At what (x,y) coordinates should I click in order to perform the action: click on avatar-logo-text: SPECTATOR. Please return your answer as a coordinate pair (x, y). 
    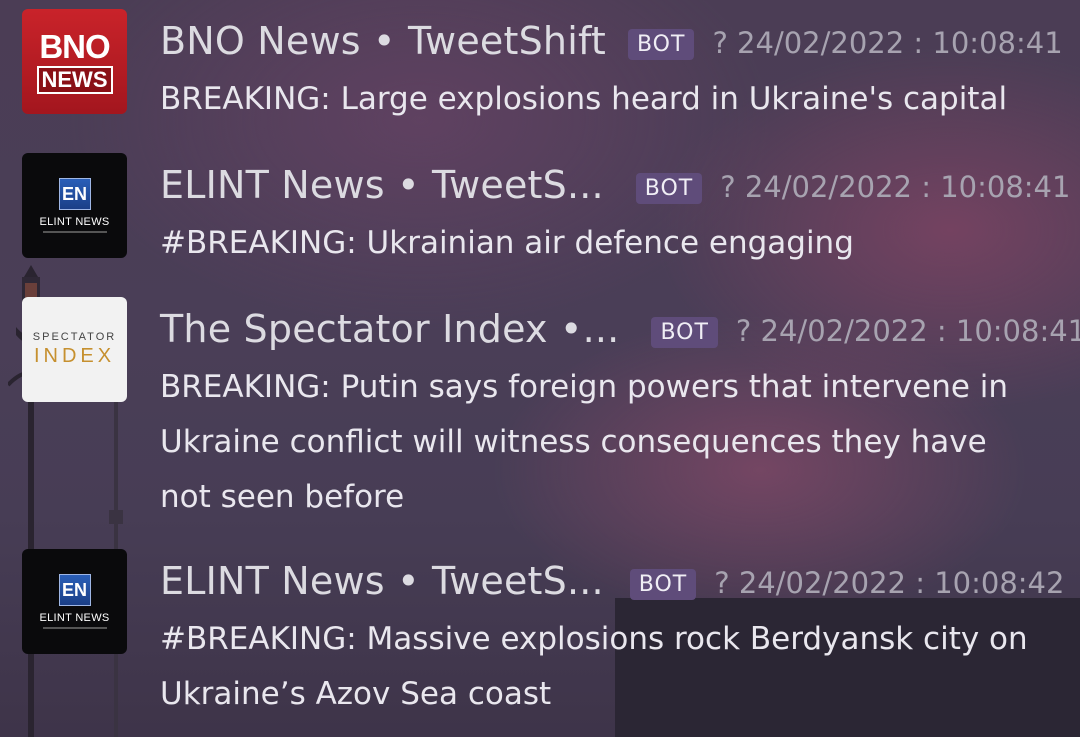
    Looking at the image, I should click on (74, 337).